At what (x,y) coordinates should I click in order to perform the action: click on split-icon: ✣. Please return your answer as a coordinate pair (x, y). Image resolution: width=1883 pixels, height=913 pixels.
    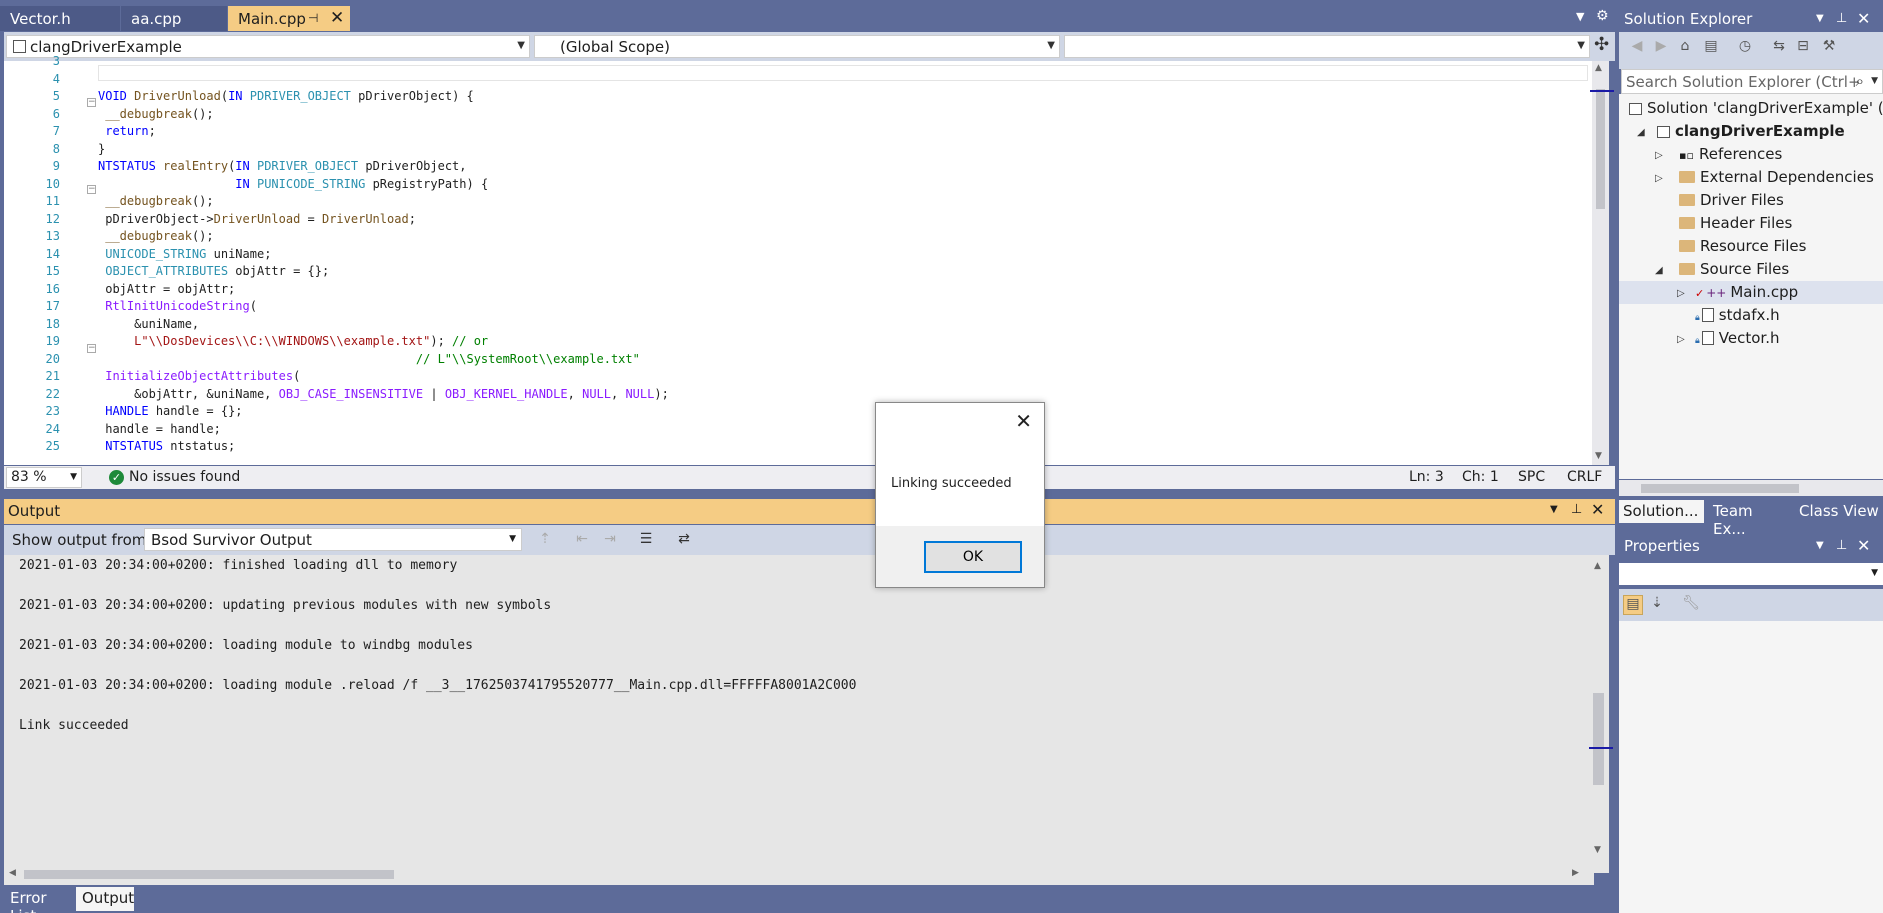
    Looking at the image, I should click on (1601, 44).